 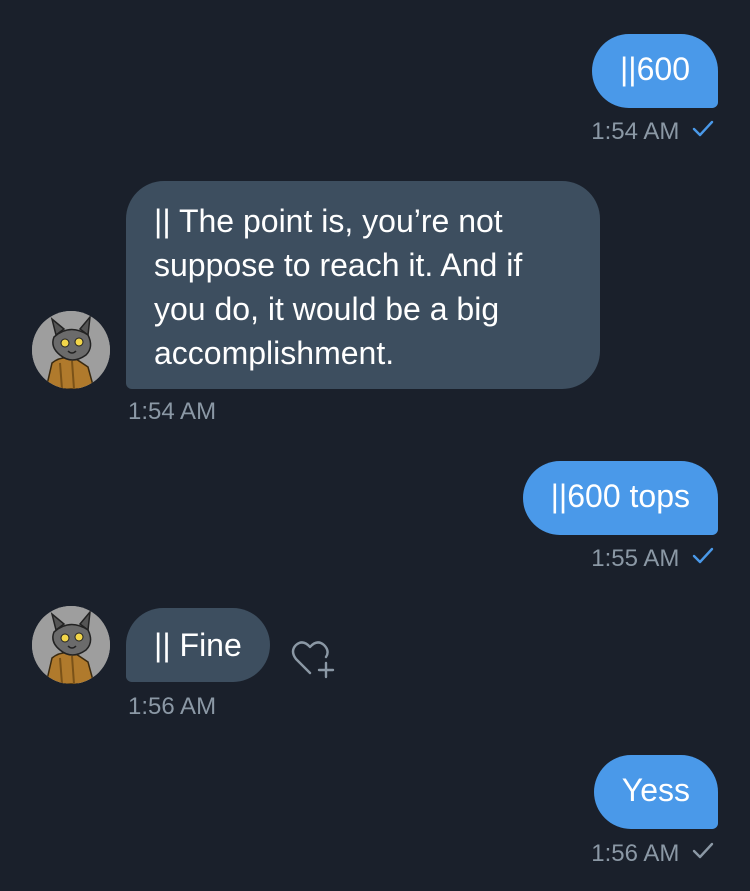 What do you see at coordinates (635, 558) in the screenshot?
I see `message-timestamp: 1:55 AM` at bounding box center [635, 558].